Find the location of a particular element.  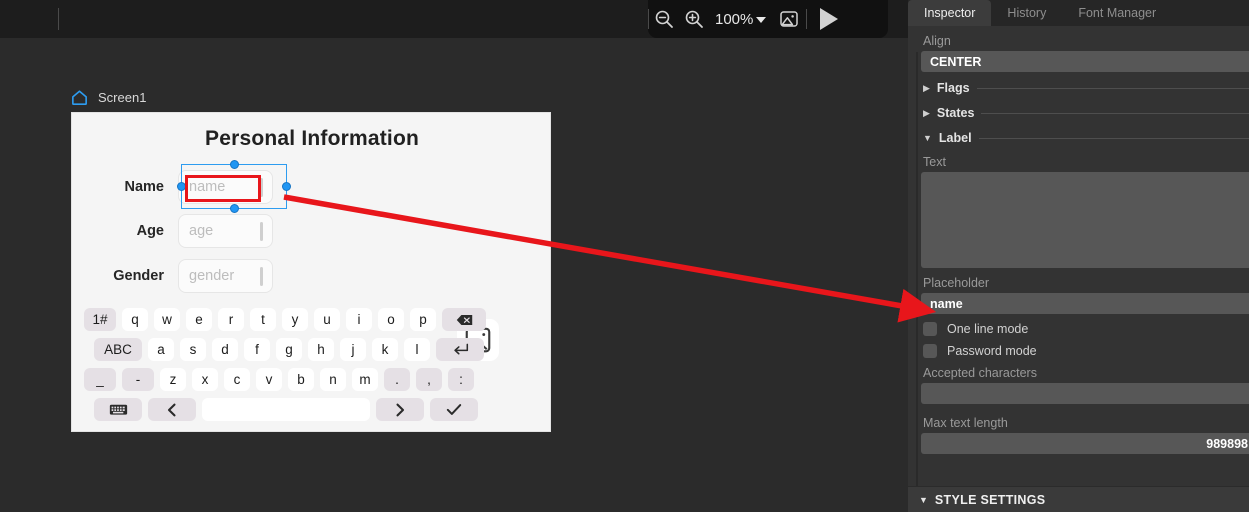

key-k: k is located at coordinates (385, 349).